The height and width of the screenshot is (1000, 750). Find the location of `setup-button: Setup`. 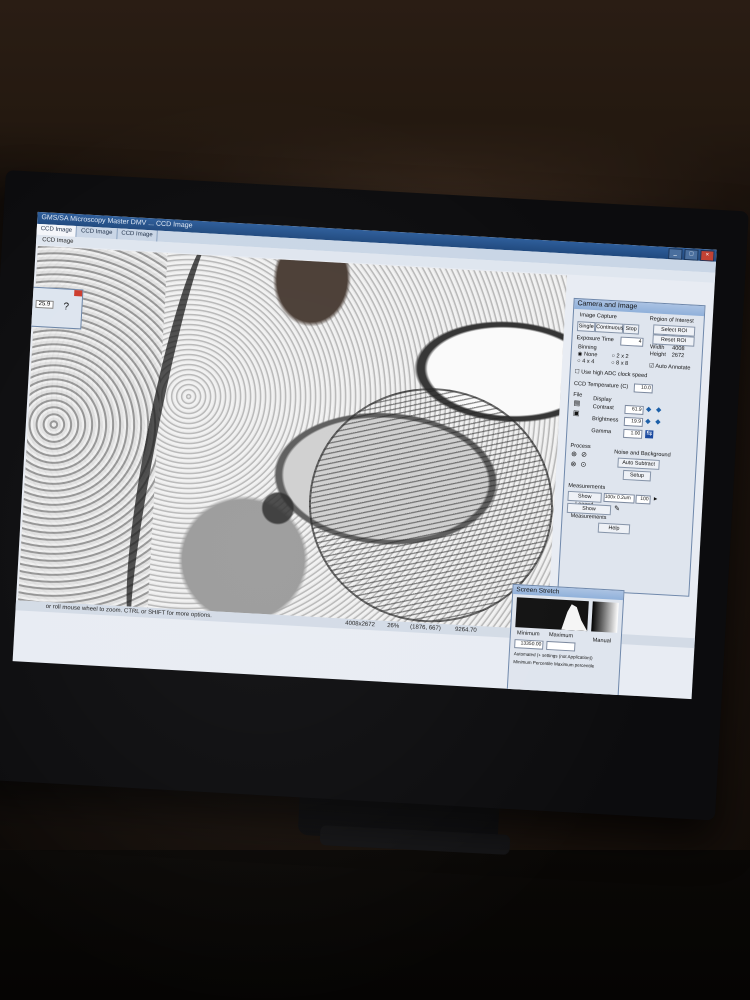

setup-button: Setup is located at coordinates (637, 475).